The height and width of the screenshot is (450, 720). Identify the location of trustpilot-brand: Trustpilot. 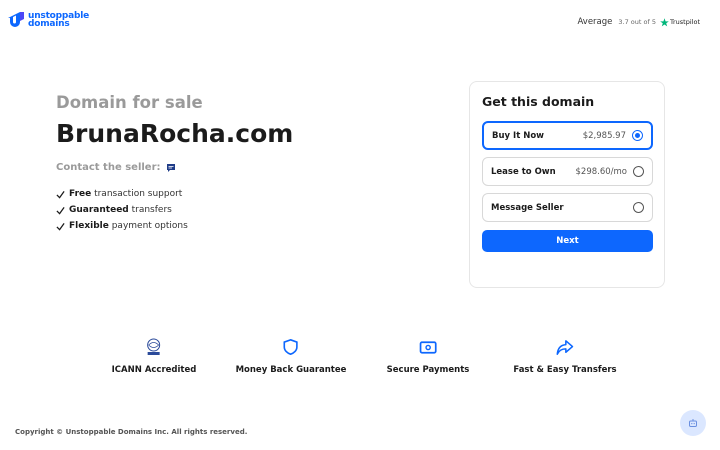
(680, 22).